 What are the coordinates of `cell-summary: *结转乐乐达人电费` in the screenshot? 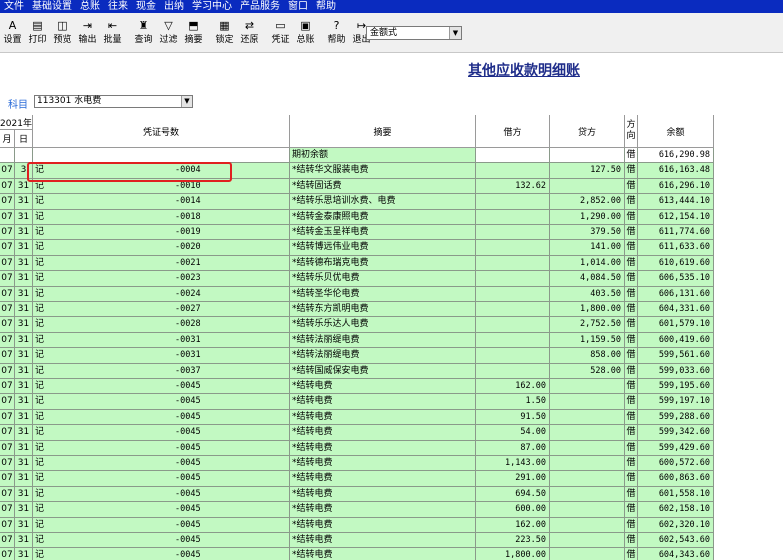 It's located at (383, 325).